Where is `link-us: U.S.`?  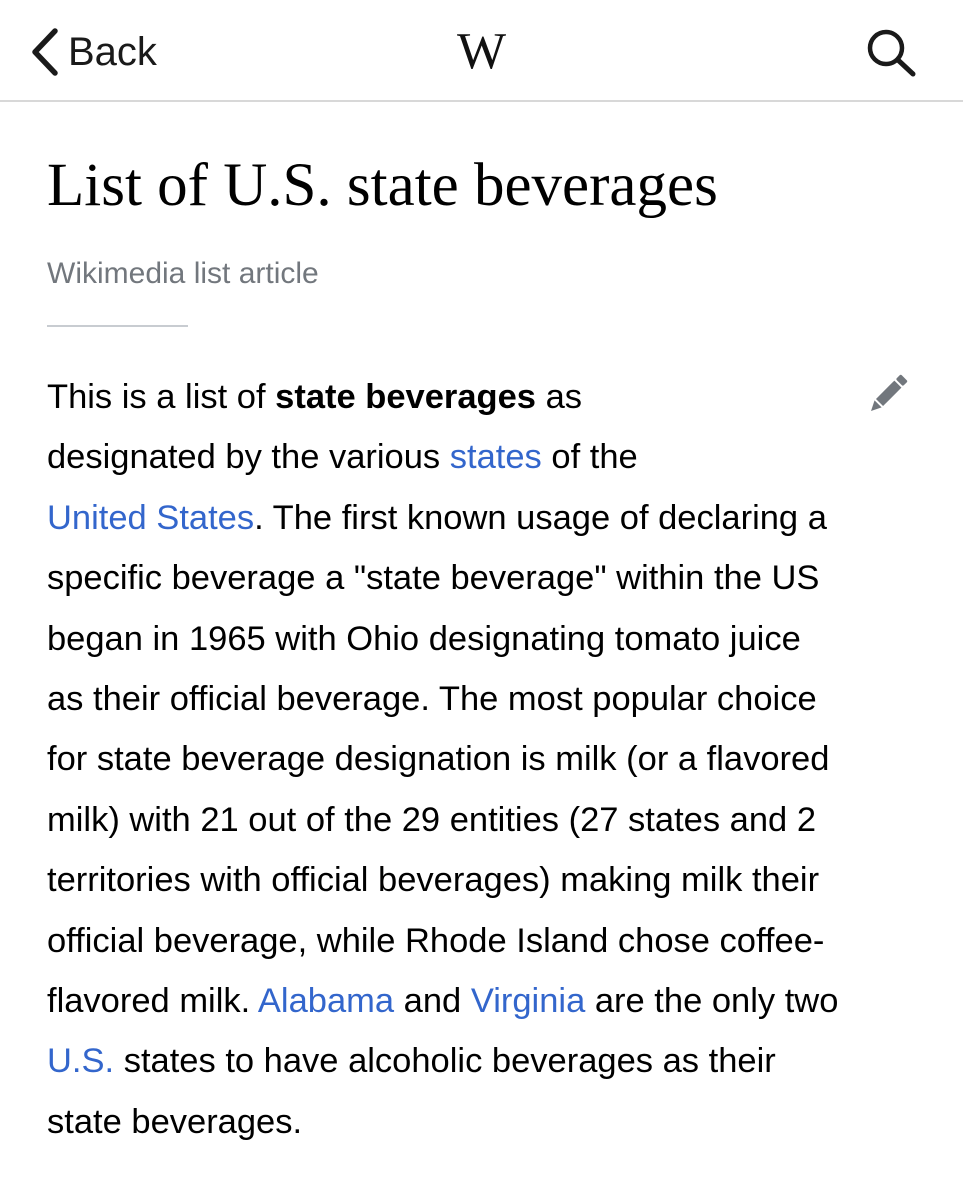 link-us: U.S. is located at coordinates (80, 1061).